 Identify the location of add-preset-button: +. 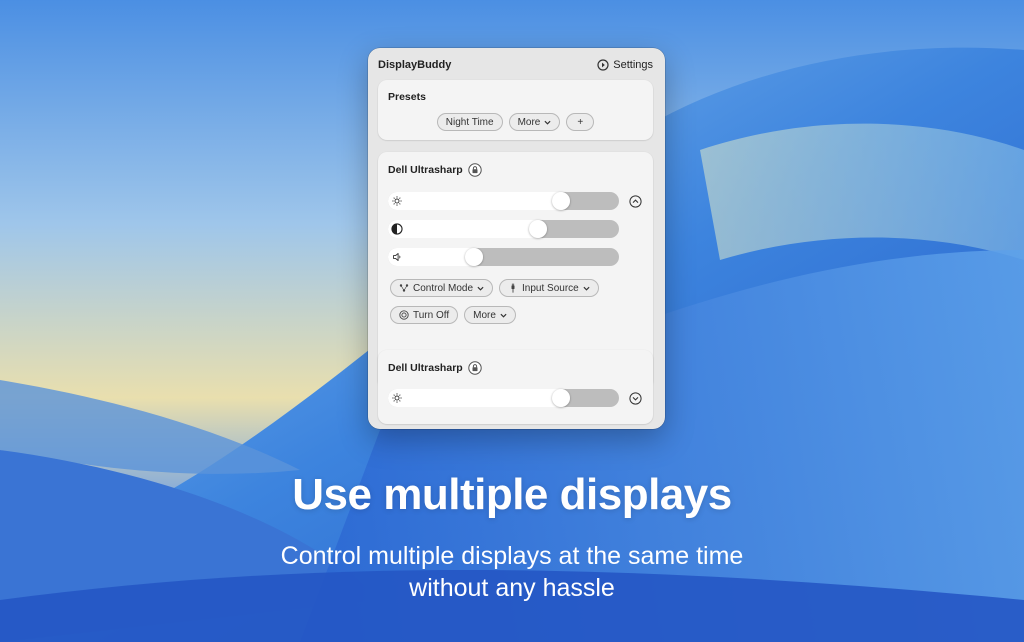
(580, 122).